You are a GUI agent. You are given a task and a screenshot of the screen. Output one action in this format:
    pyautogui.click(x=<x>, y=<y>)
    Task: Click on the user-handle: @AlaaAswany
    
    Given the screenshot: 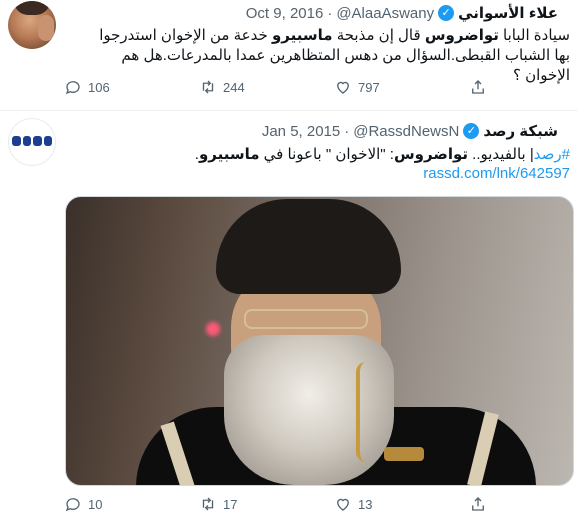 What is the action you would take?
    pyautogui.click(x=385, y=13)
    